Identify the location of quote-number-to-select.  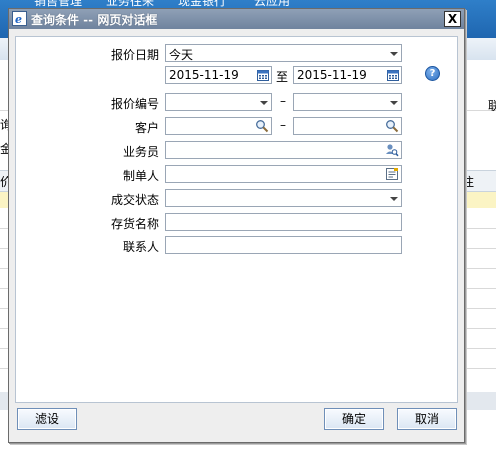
(347, 102).